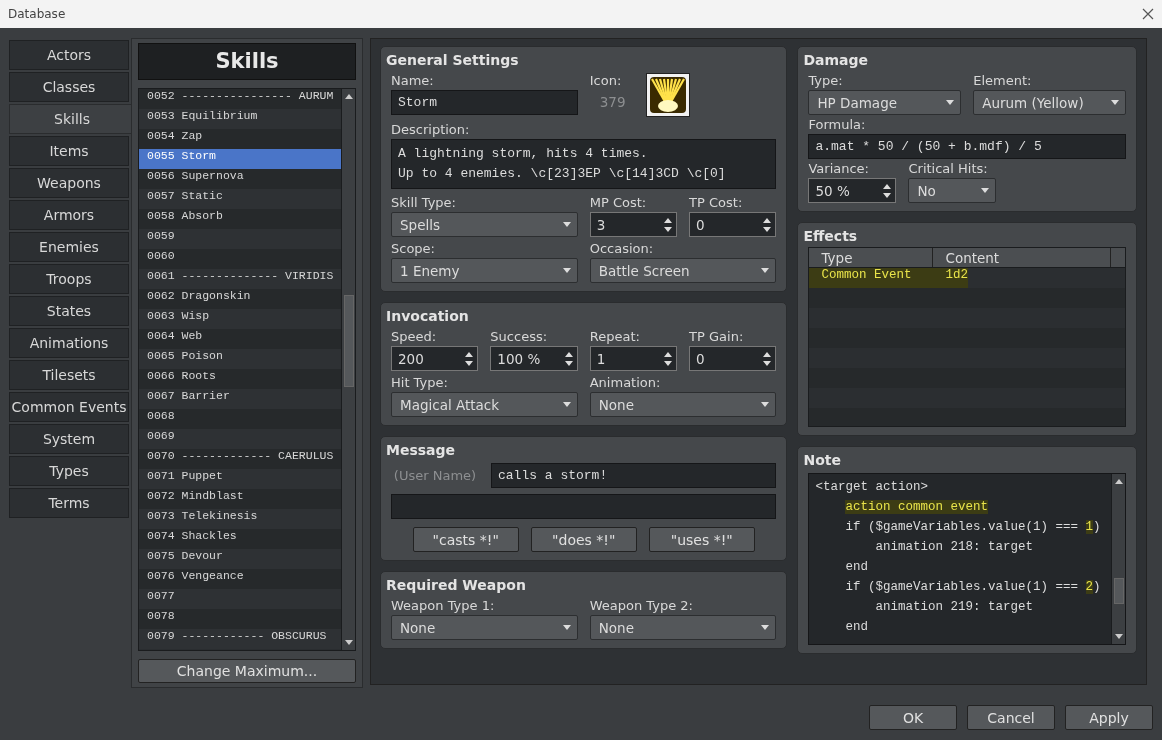 This screenshot has width=1162, height=740. Describe the element at coordinates (885, 102) in the screenshot. I see `dropdown: HP Damage` at that location.